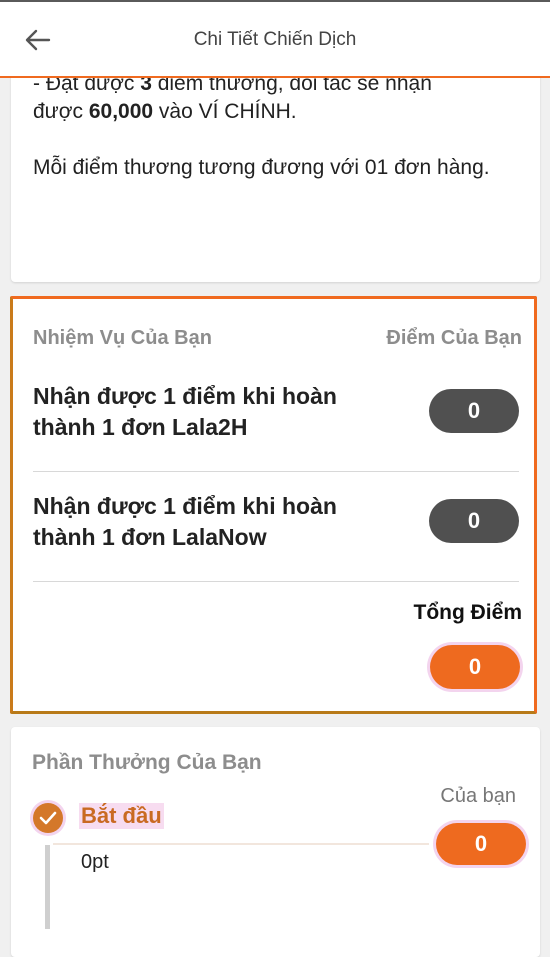 This screenshot has height=957, width=550. I want to click on milestone-label: Bắt đầu, so click(121, 816).